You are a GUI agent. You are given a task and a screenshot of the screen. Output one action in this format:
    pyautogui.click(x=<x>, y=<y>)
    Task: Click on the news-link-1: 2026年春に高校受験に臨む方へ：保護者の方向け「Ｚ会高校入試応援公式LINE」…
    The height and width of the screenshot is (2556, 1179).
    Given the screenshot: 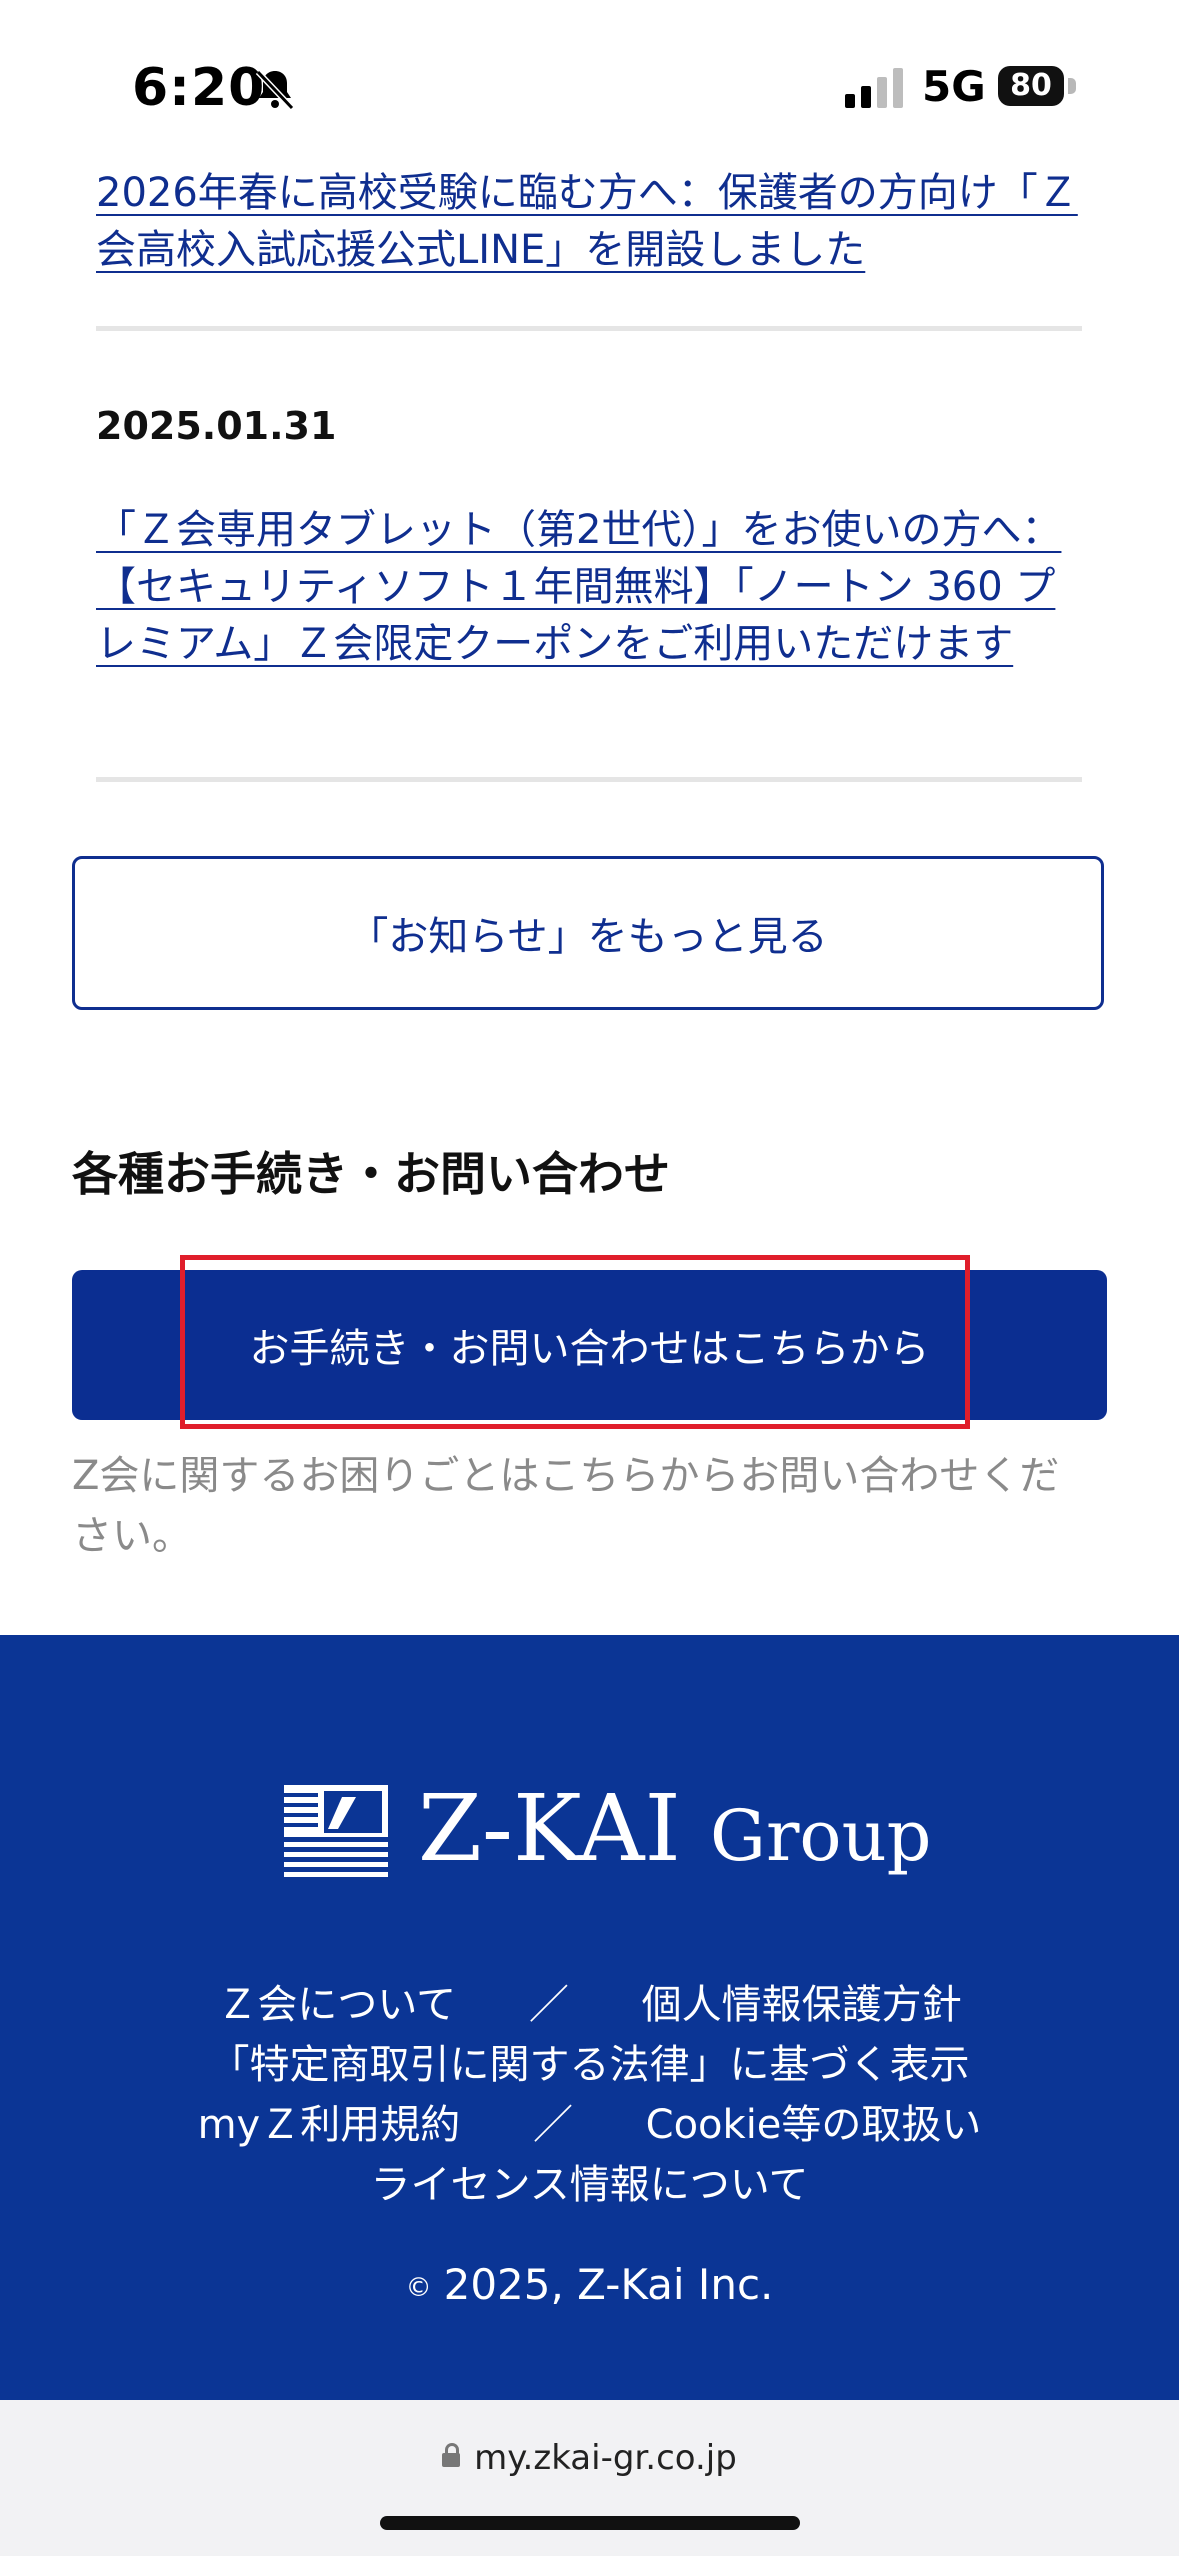 What is the action you would take?
    pyautogui.click(x=591, y=222)
    